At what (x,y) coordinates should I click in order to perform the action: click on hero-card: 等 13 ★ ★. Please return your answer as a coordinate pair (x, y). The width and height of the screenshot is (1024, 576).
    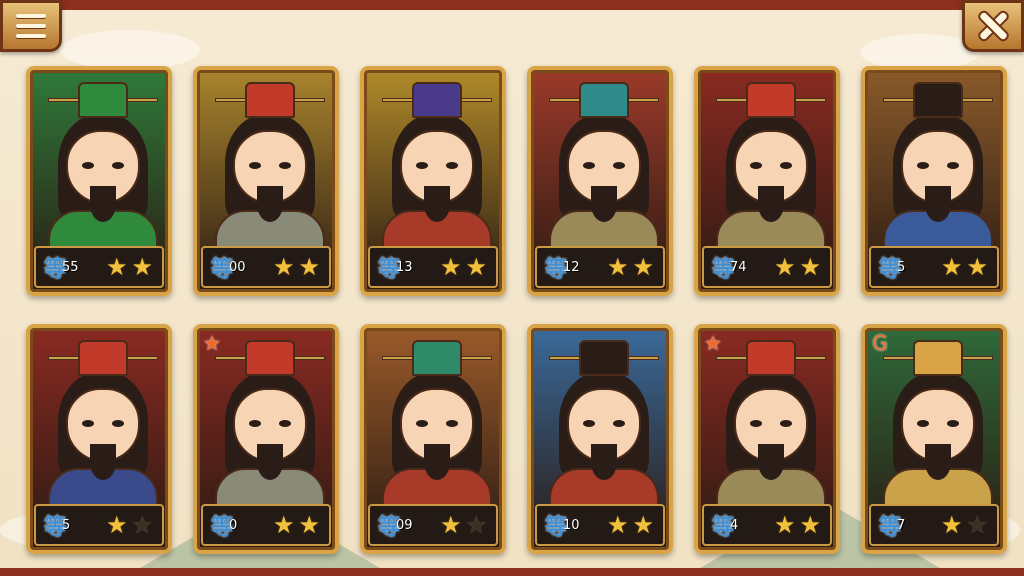
    Looking at the image, I should click on (433, 181).